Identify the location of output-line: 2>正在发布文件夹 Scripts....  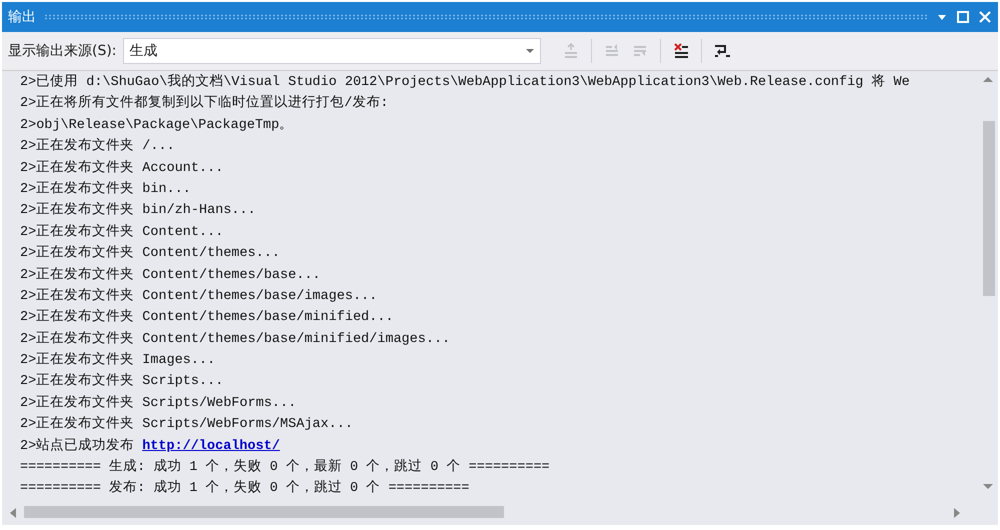
(122, 382).